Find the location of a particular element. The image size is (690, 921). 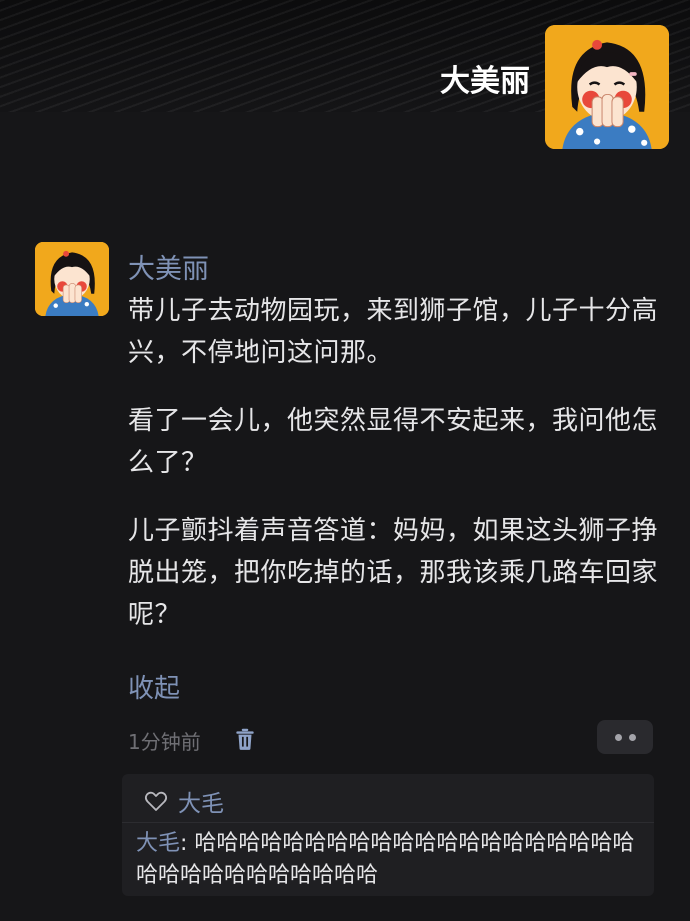

post-paragraph: 带儿子去动物园玩，来到狮子馆，儿子十分高兴，不停地问这问那。 is located at coordinates (393, 332).